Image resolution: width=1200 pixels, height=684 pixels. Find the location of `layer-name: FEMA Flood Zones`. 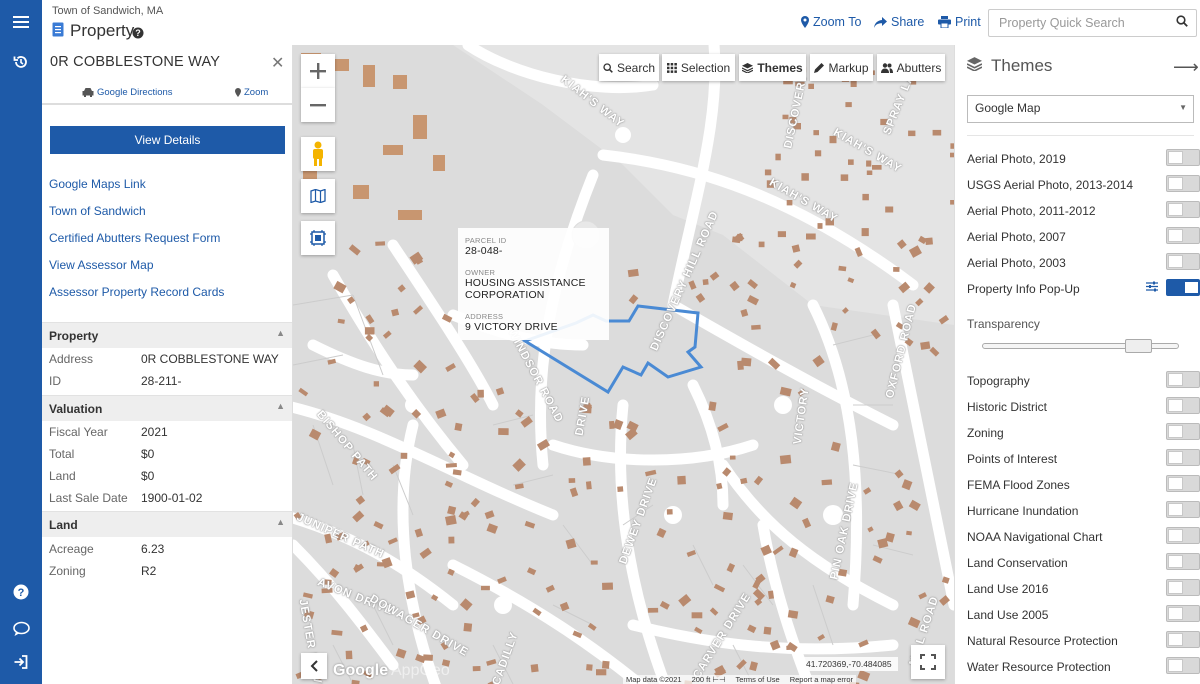

layer-name: FEMA Flood Zones is located at coordinates (1018, 485).